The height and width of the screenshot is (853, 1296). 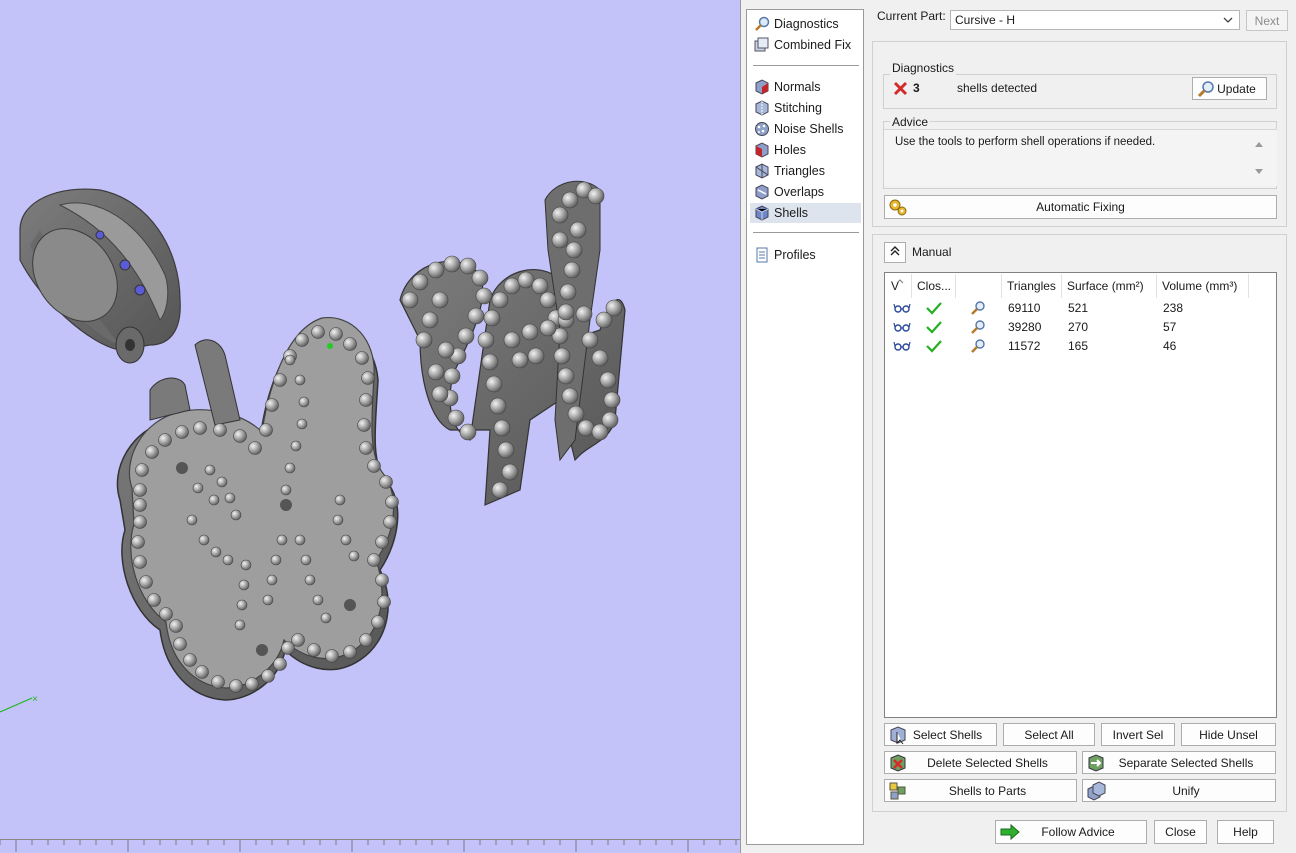 What do you see at coordinates (895, 252) in the screenshot?
I see `collapse-manual-button` at bounding box center [895, 252].